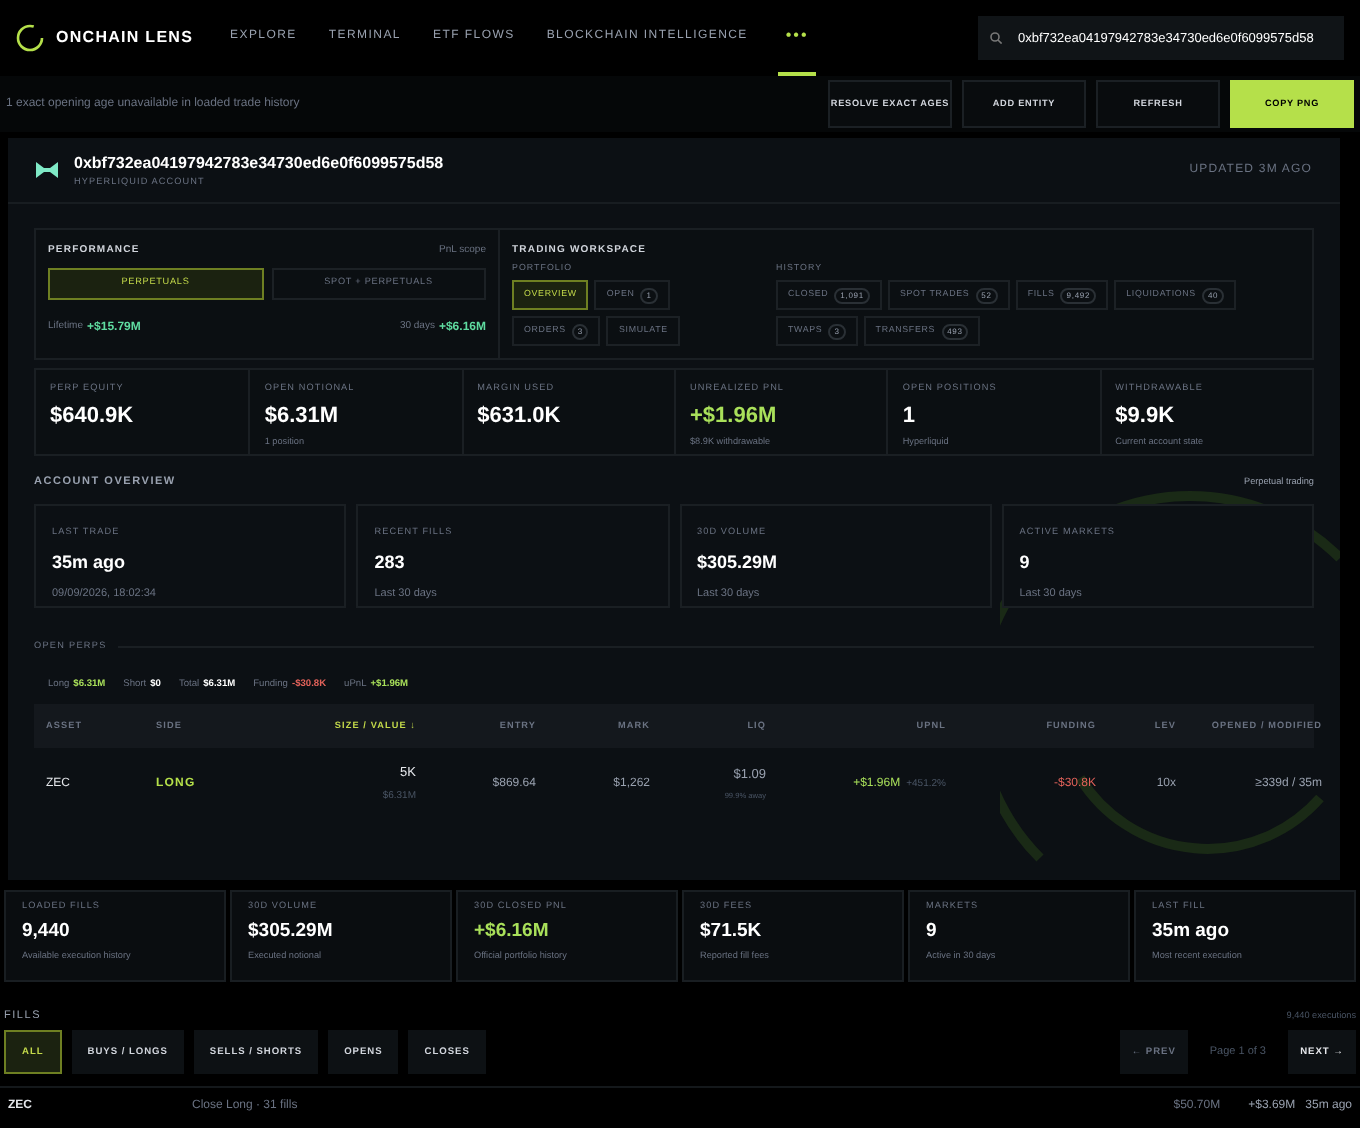 The image size is (1360, 1128). Describe the element at coordinates (909, 416) in the screenshot. I see `stat-value: 1` at that location.